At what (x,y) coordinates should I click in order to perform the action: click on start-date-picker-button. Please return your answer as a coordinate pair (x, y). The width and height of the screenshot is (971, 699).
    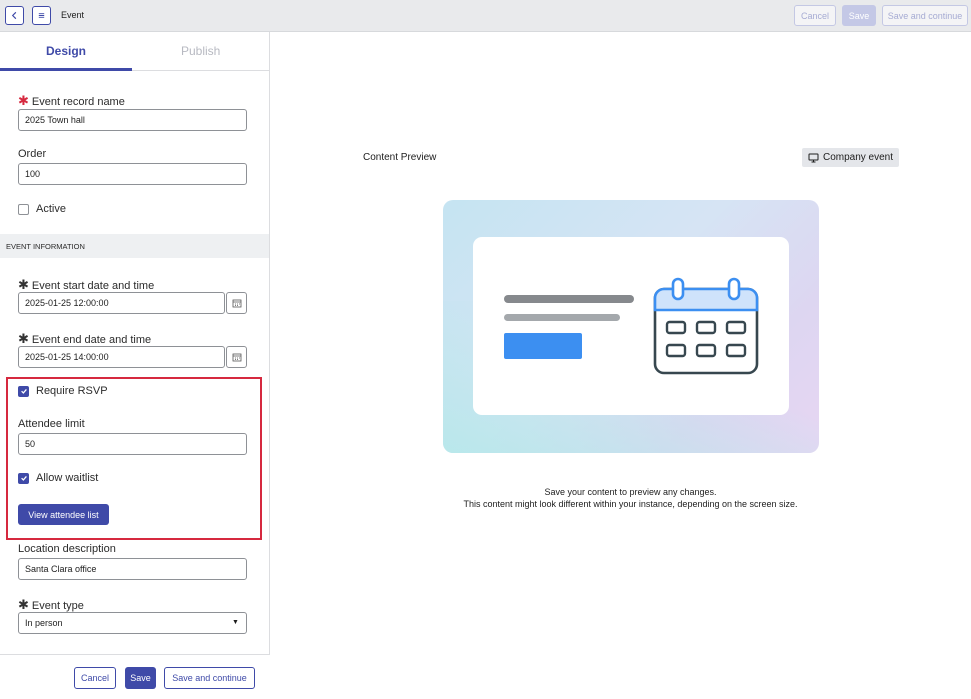
    Looking at the image, I should click on (236, 303).